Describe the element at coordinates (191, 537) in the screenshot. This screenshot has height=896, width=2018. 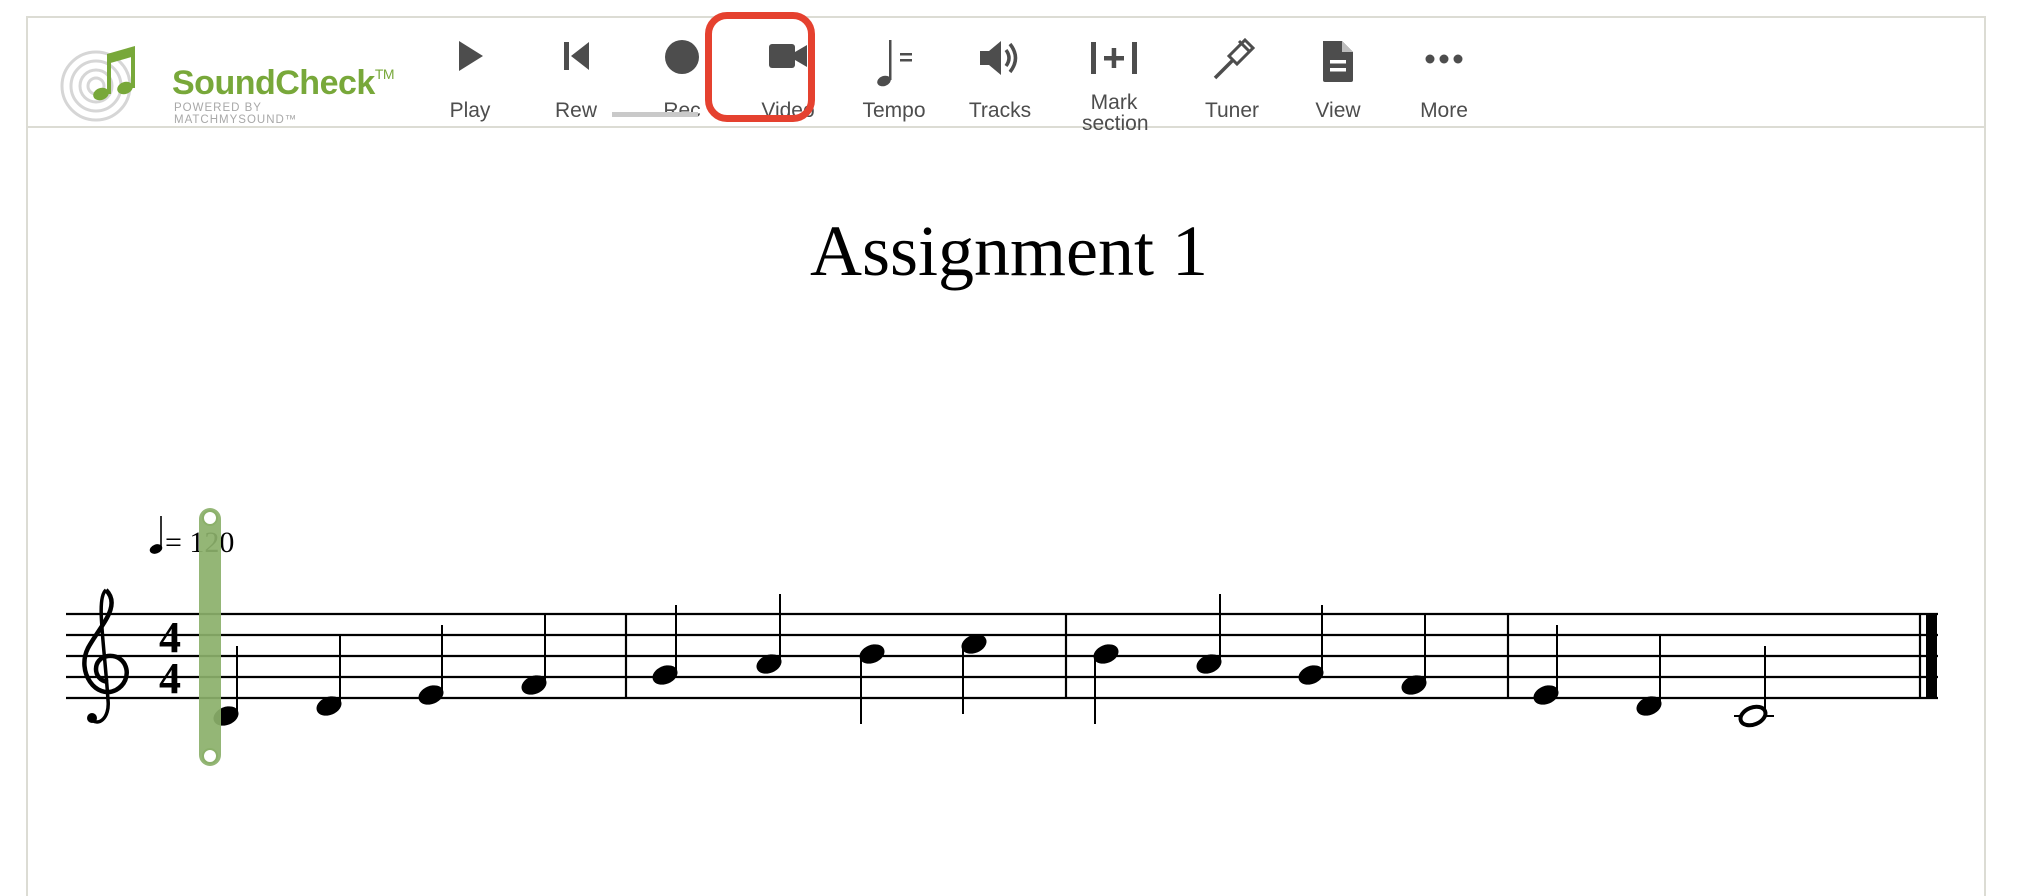
I see `tempo-marking: = 120` at that location.